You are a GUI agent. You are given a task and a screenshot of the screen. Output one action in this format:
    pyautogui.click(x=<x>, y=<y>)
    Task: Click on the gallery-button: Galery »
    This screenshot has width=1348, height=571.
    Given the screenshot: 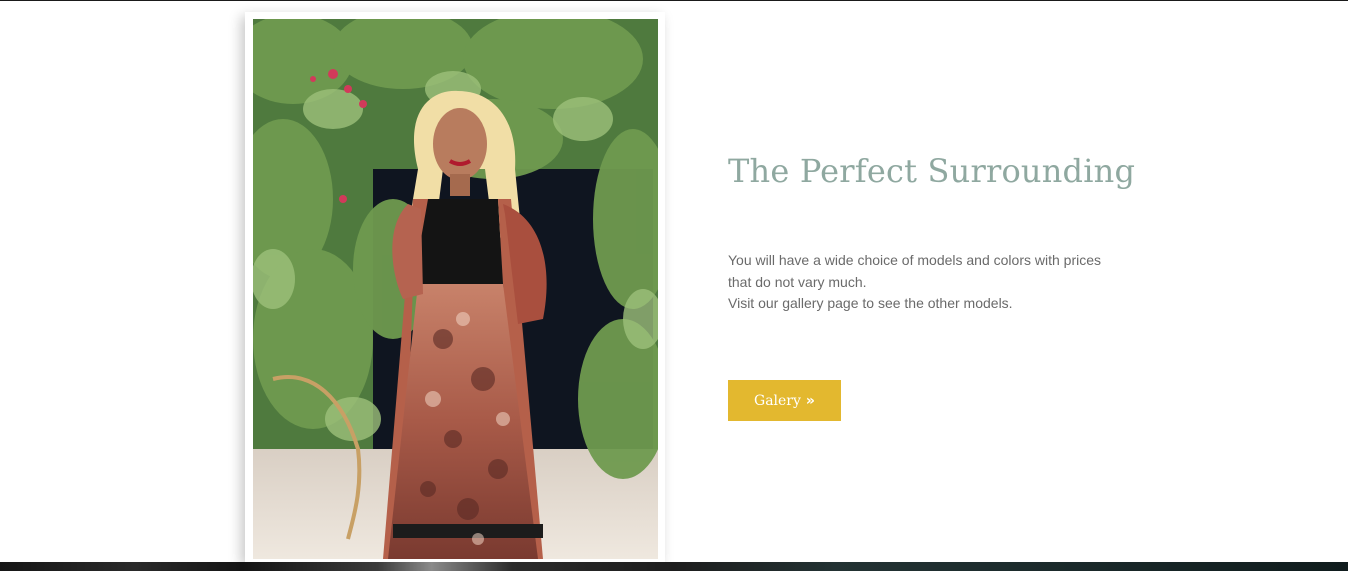 What is the action you would take?
    pyautogui.click(x=784, y=400)
    